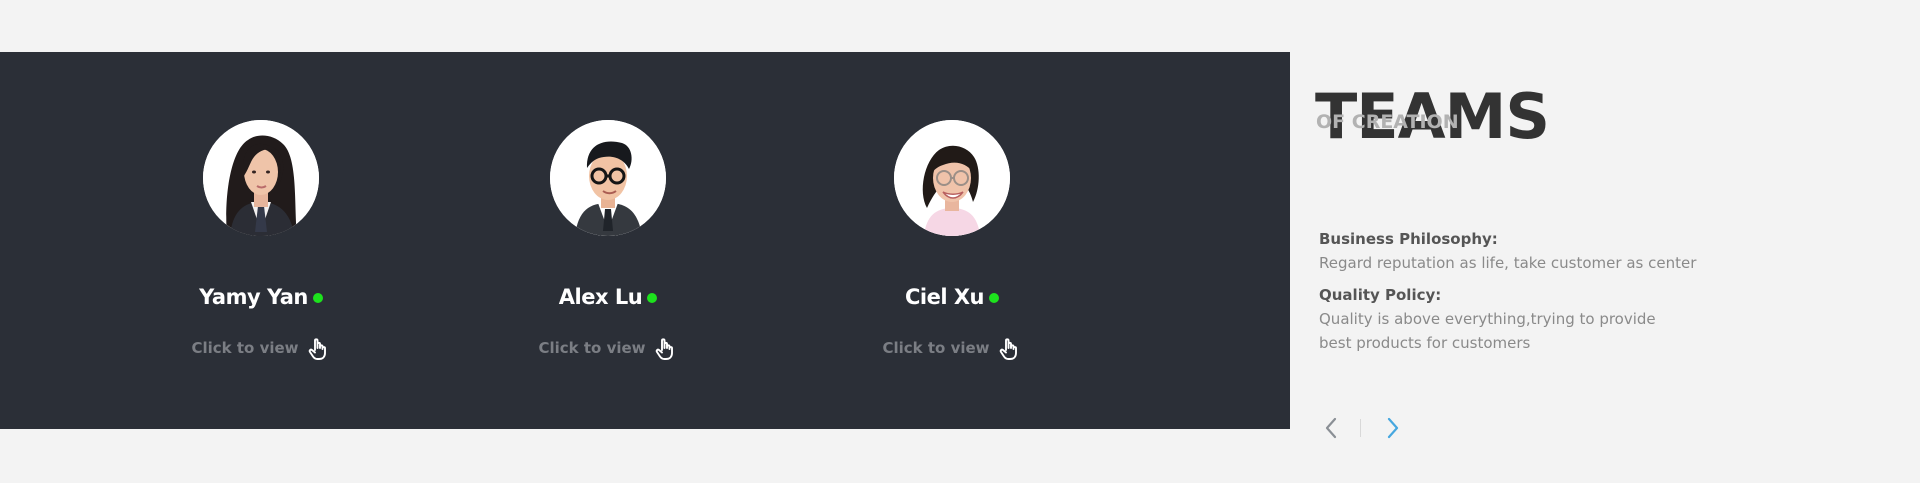 This screenshot has height=483, width=1920. I want to click on view-profile-button-alex-lu: Click to view, so click(608, 348).